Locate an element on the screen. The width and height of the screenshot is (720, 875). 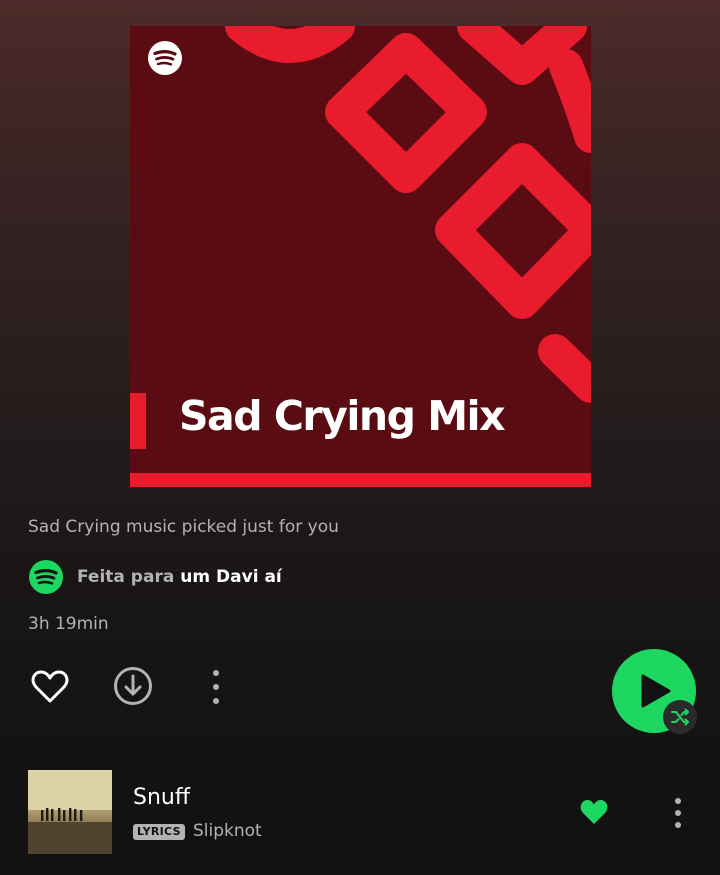
playlist-duration: 3h 19min is located at coordinates (68, 624).